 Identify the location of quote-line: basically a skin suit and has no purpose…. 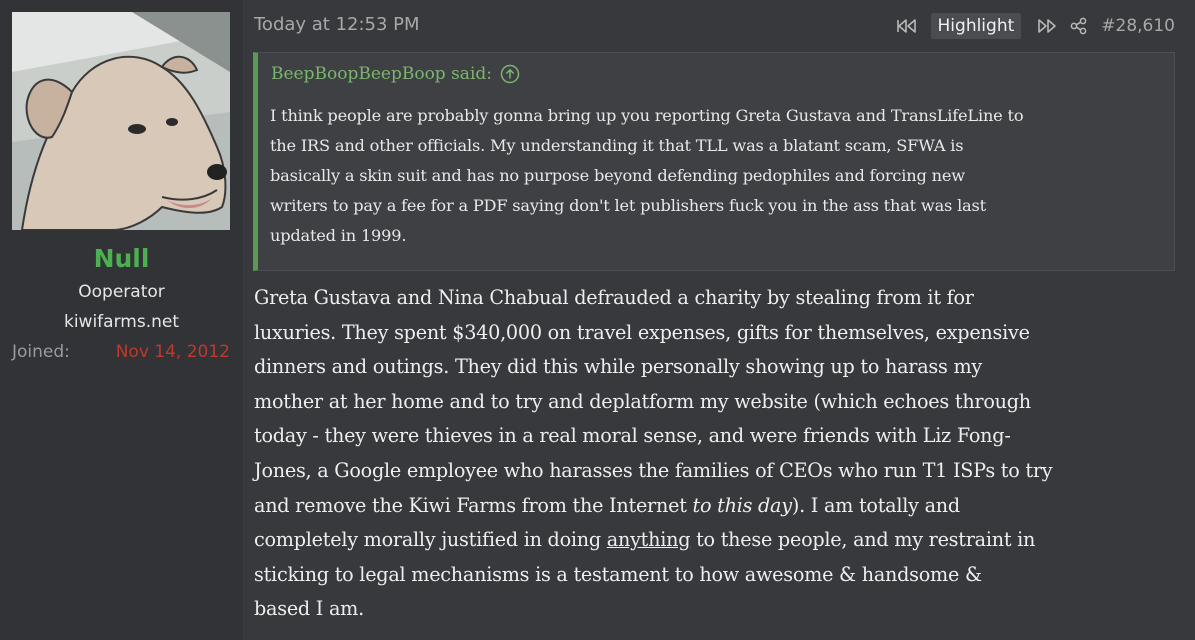
(617, 175).